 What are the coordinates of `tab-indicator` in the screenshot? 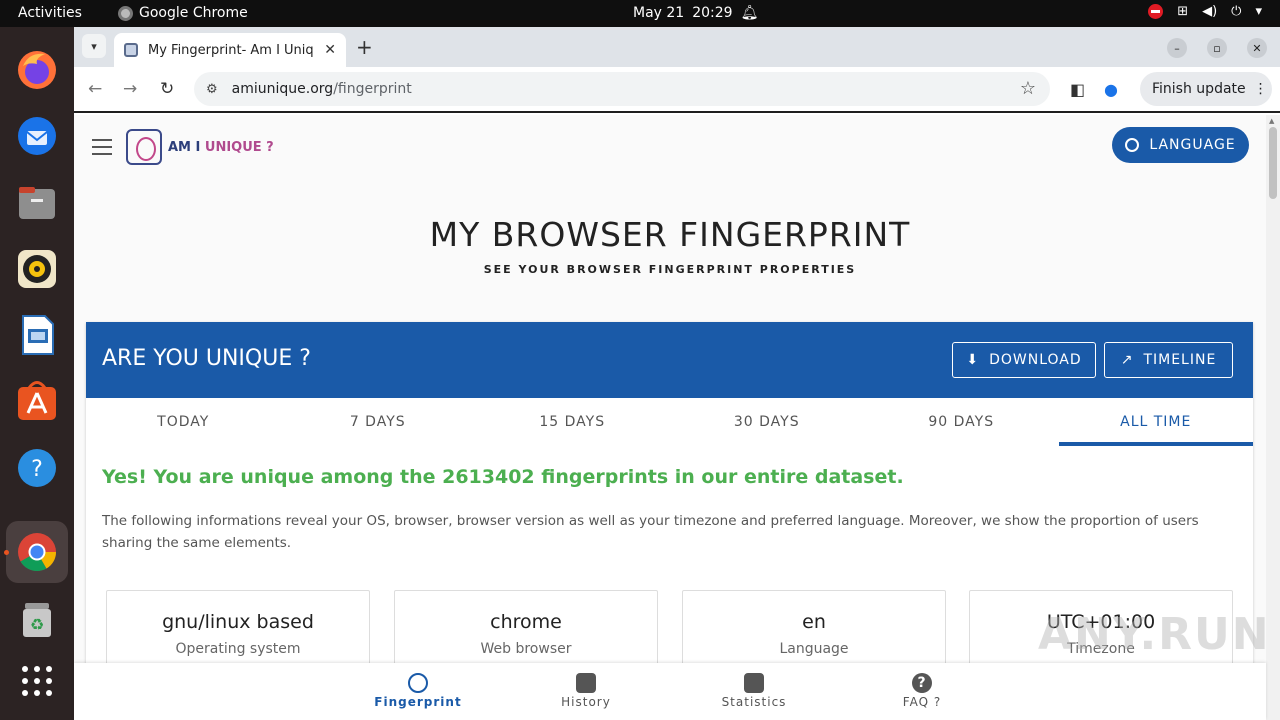 It's located at (1156, 444).